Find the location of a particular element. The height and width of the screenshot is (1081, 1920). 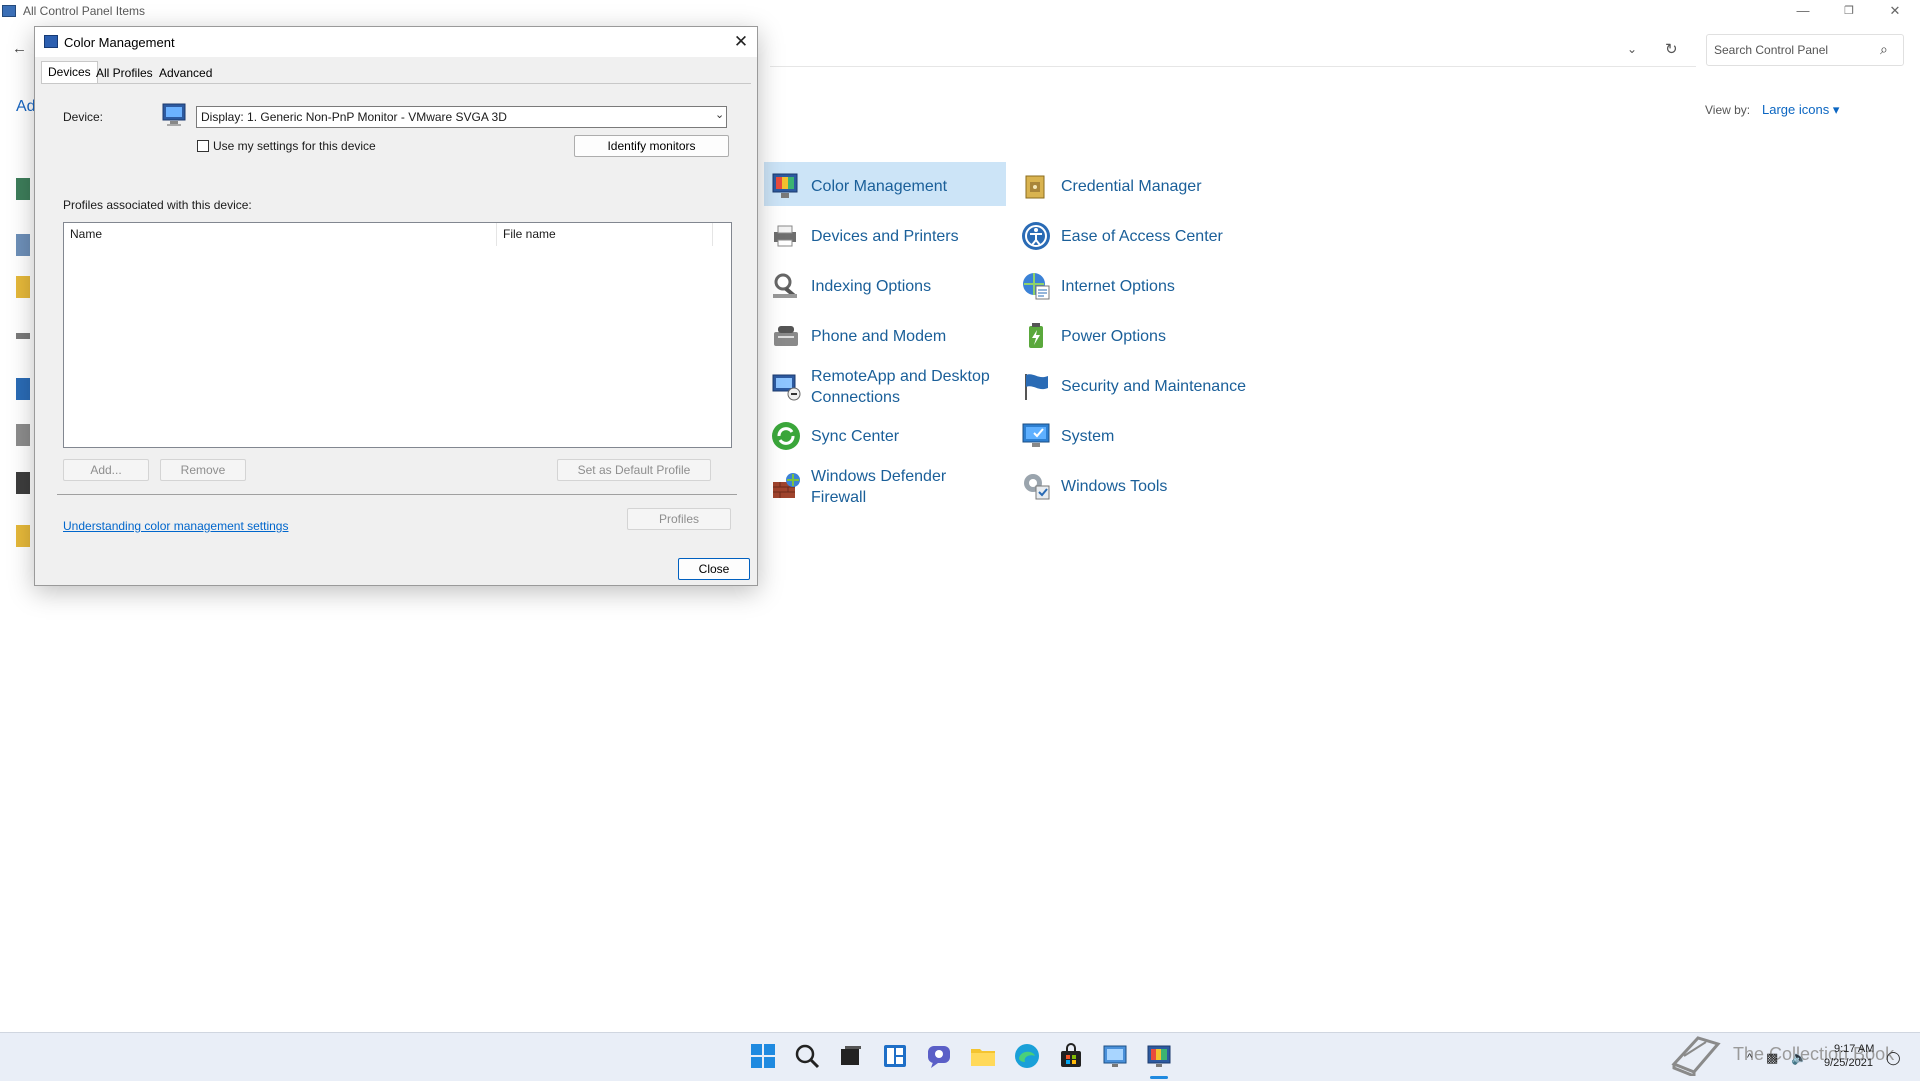

profiles-list: Name File name is located at coordinates (397, 335).